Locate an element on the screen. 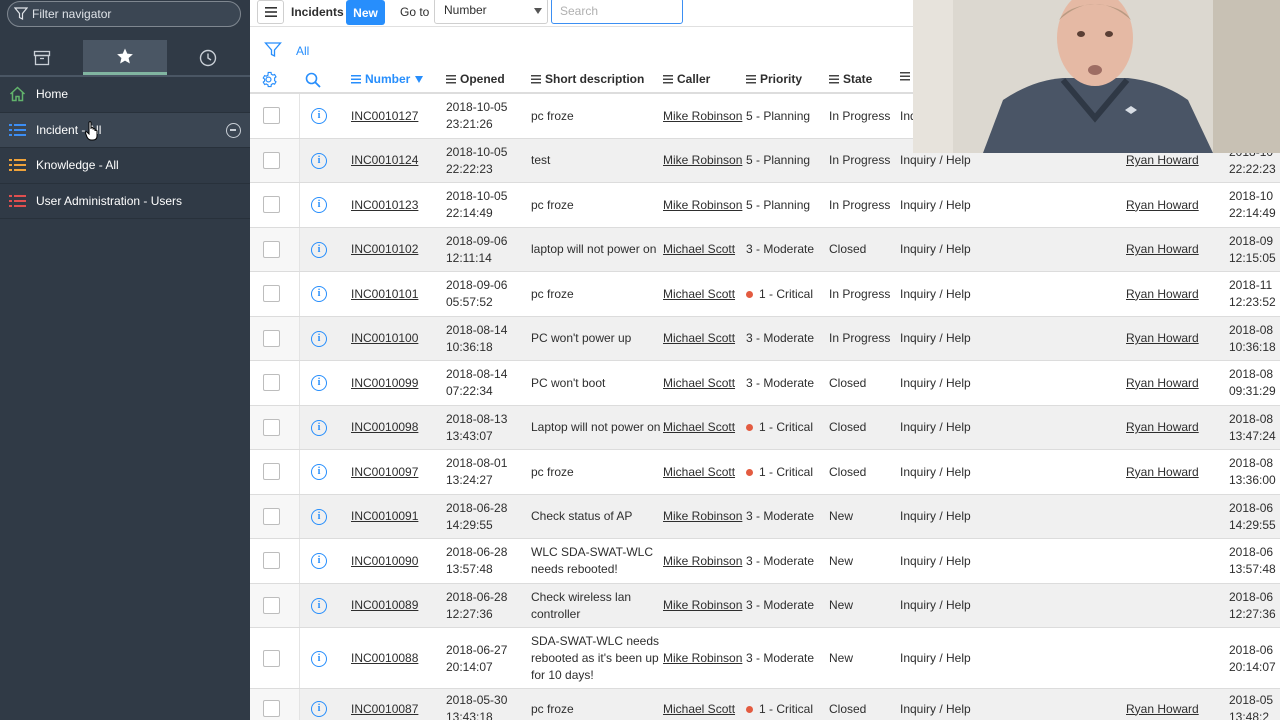 The width and height of the screenshot is (1280, 720). incident-number-link: INC0010088 is located at coordinates (384, 658).